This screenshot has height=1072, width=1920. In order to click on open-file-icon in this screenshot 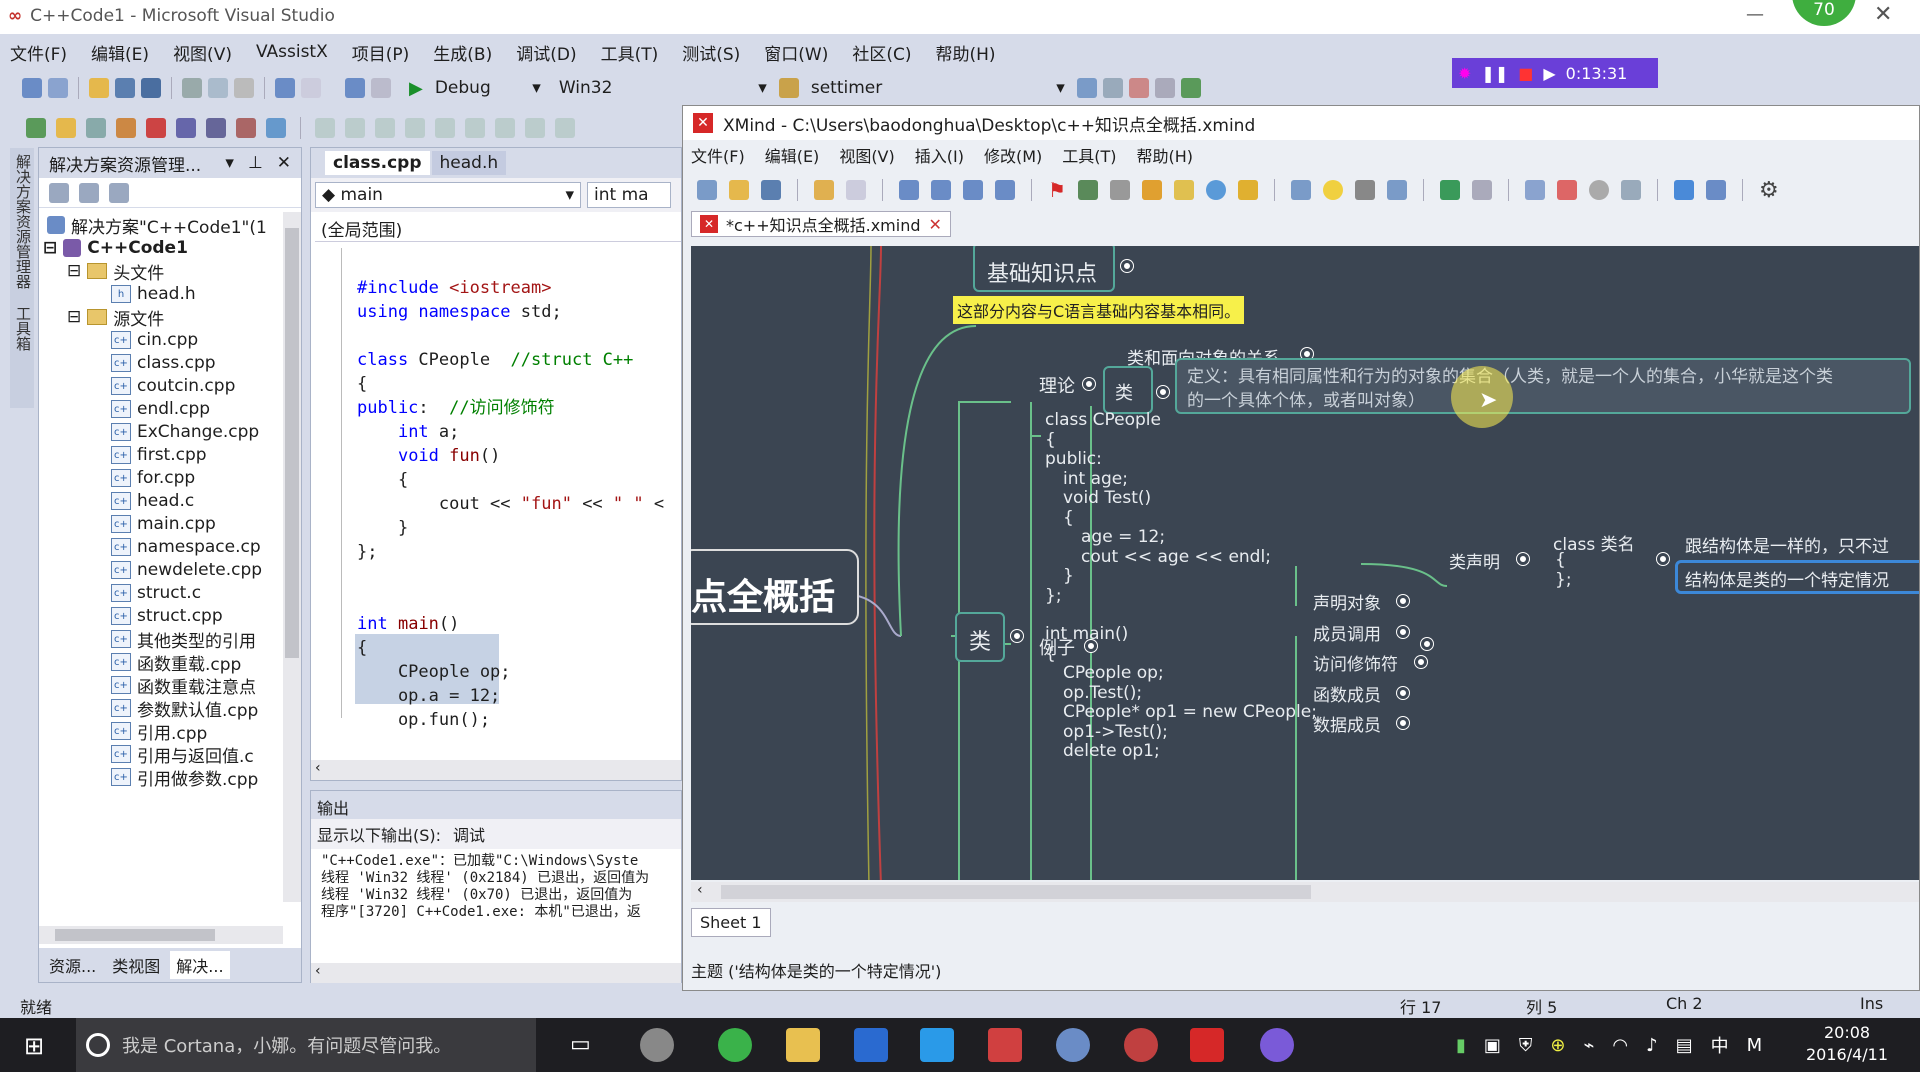, I will do `click(66, 128)`.